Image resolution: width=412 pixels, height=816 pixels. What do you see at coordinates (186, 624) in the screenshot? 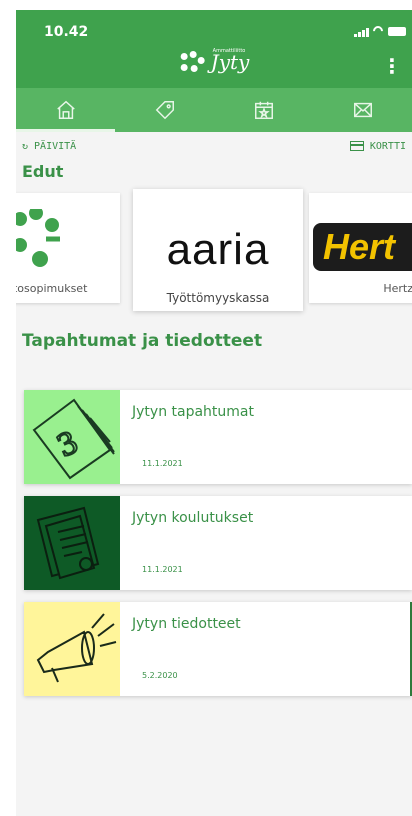
I see `event-title: Jytyn tiedotteet` at bounding box center [186, 624].